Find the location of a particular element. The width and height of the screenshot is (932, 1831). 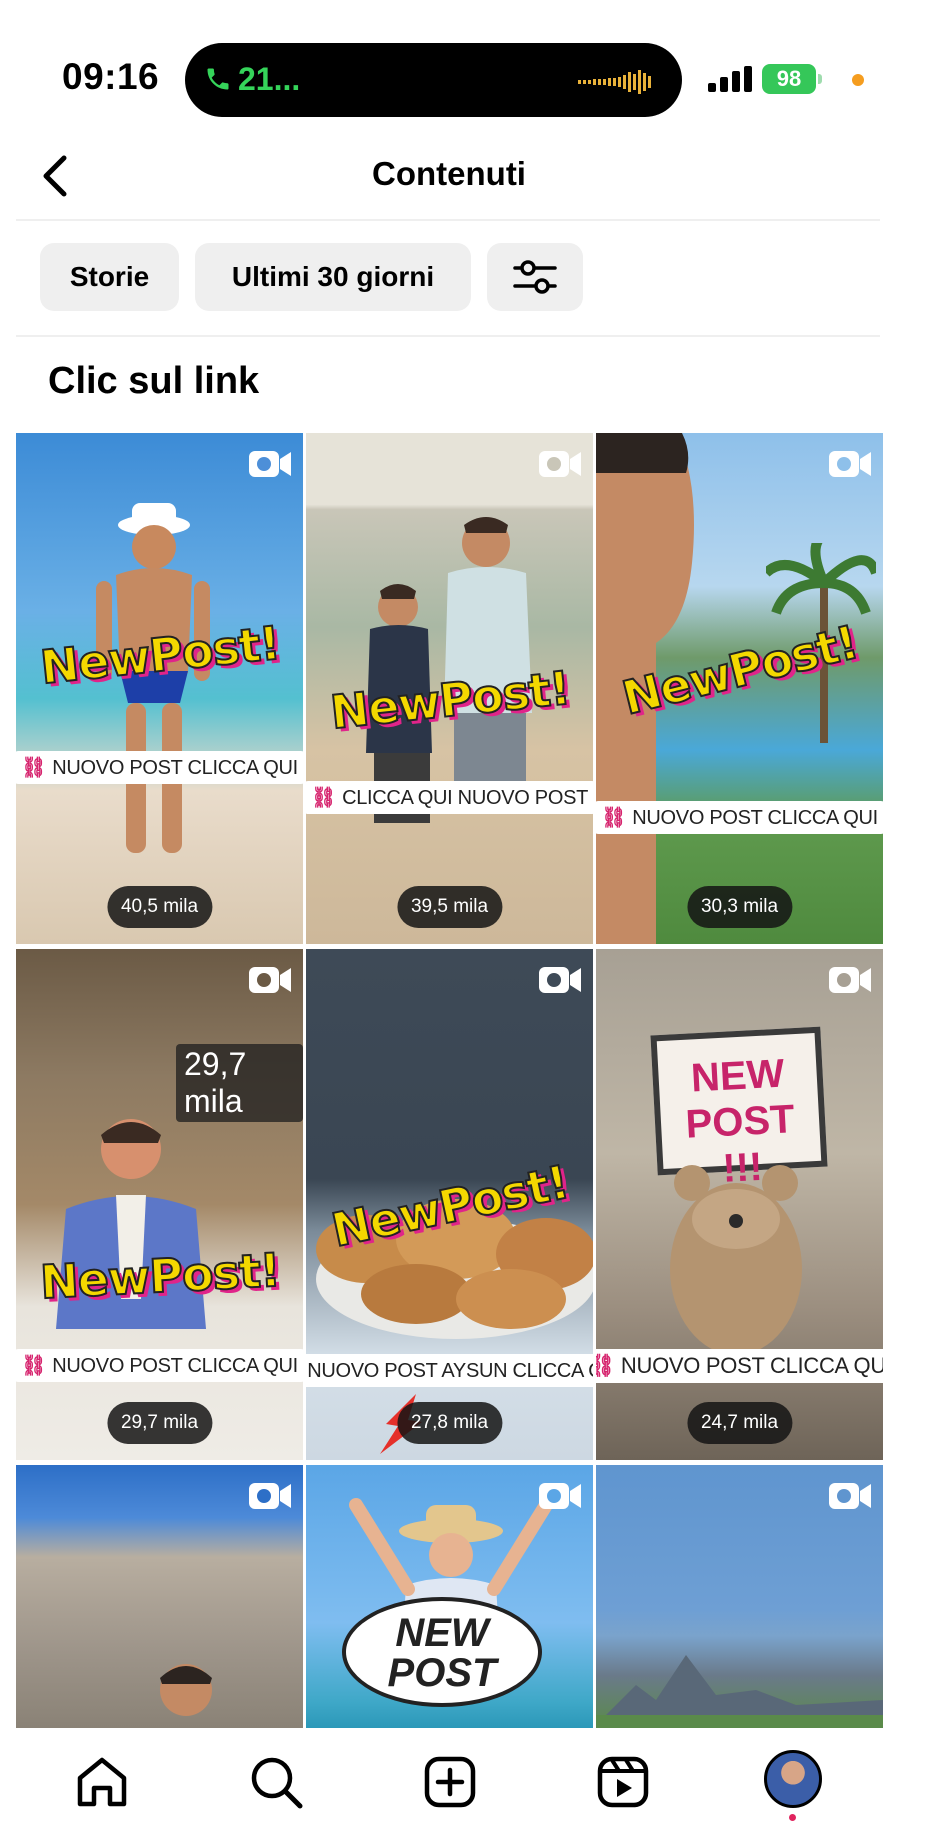

header-divider is located at coordinates (448, 220).